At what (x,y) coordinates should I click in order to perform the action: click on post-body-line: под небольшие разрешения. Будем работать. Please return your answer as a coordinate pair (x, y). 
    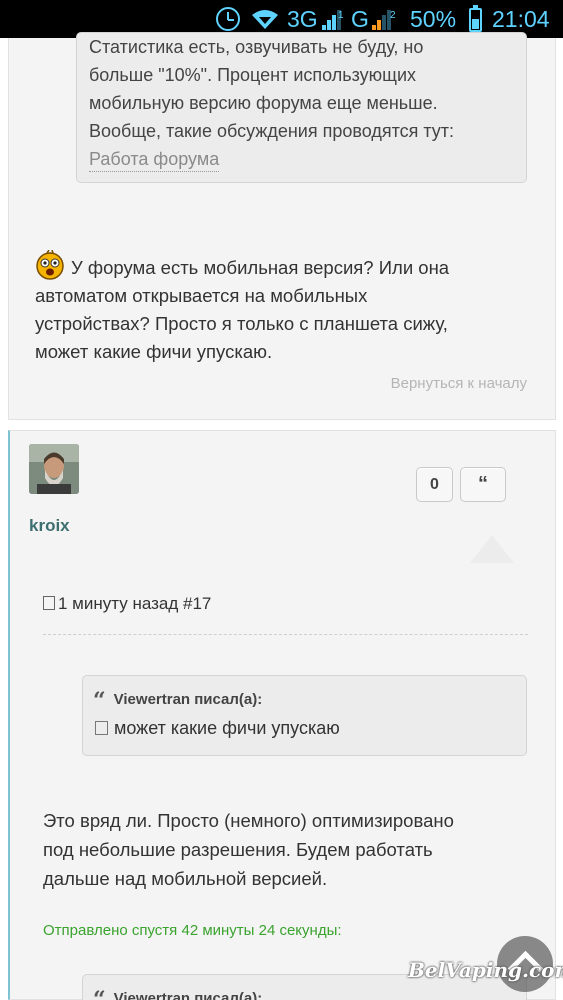
    Looking at the image, I should click on (238, 849).